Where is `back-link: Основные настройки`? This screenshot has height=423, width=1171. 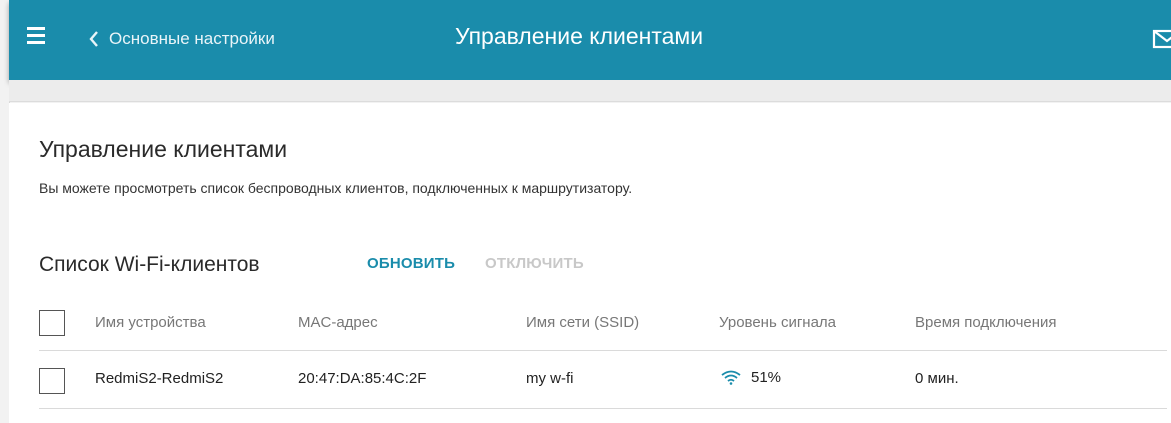 back-link: Основные настройки is located at coordinates (182, 39).